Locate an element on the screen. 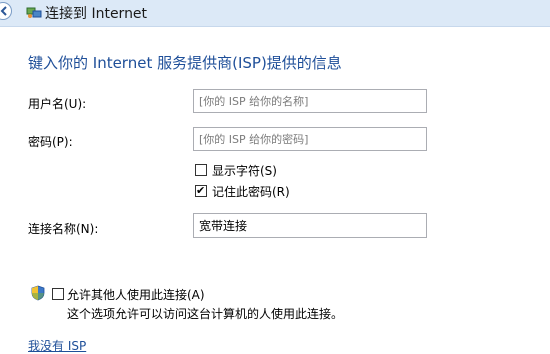 This screenshot has width=550, height=354. back-button is located at coordinates (6, 11).